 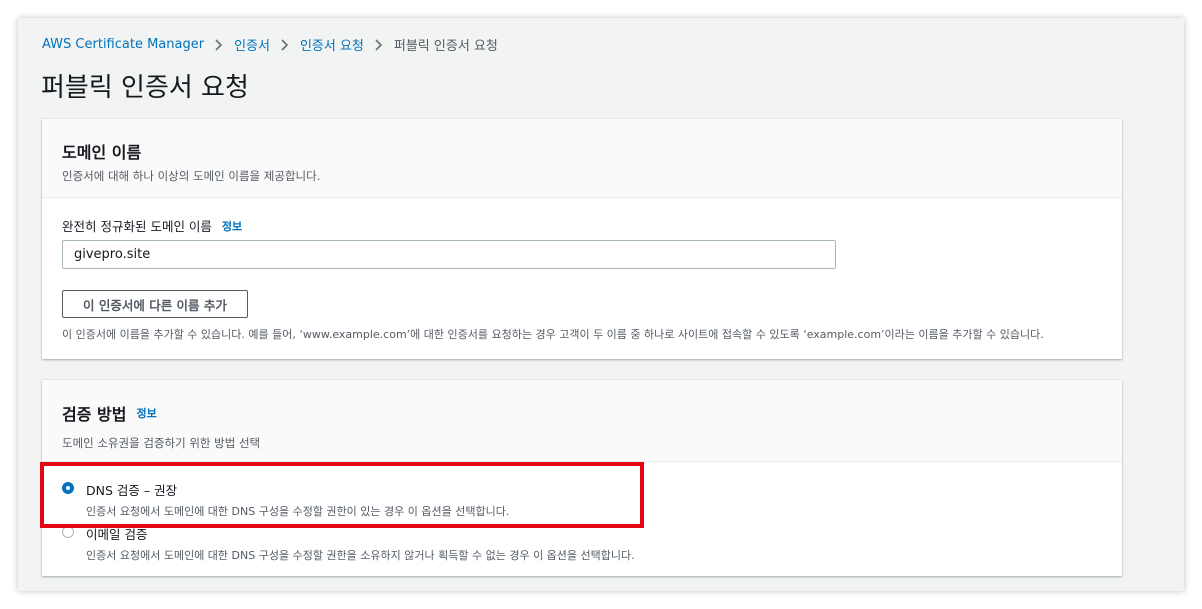 I want to click on domain-field-label-row: 완전히 정규화된 도메인 이름 정보, so click(x=152, y=225).